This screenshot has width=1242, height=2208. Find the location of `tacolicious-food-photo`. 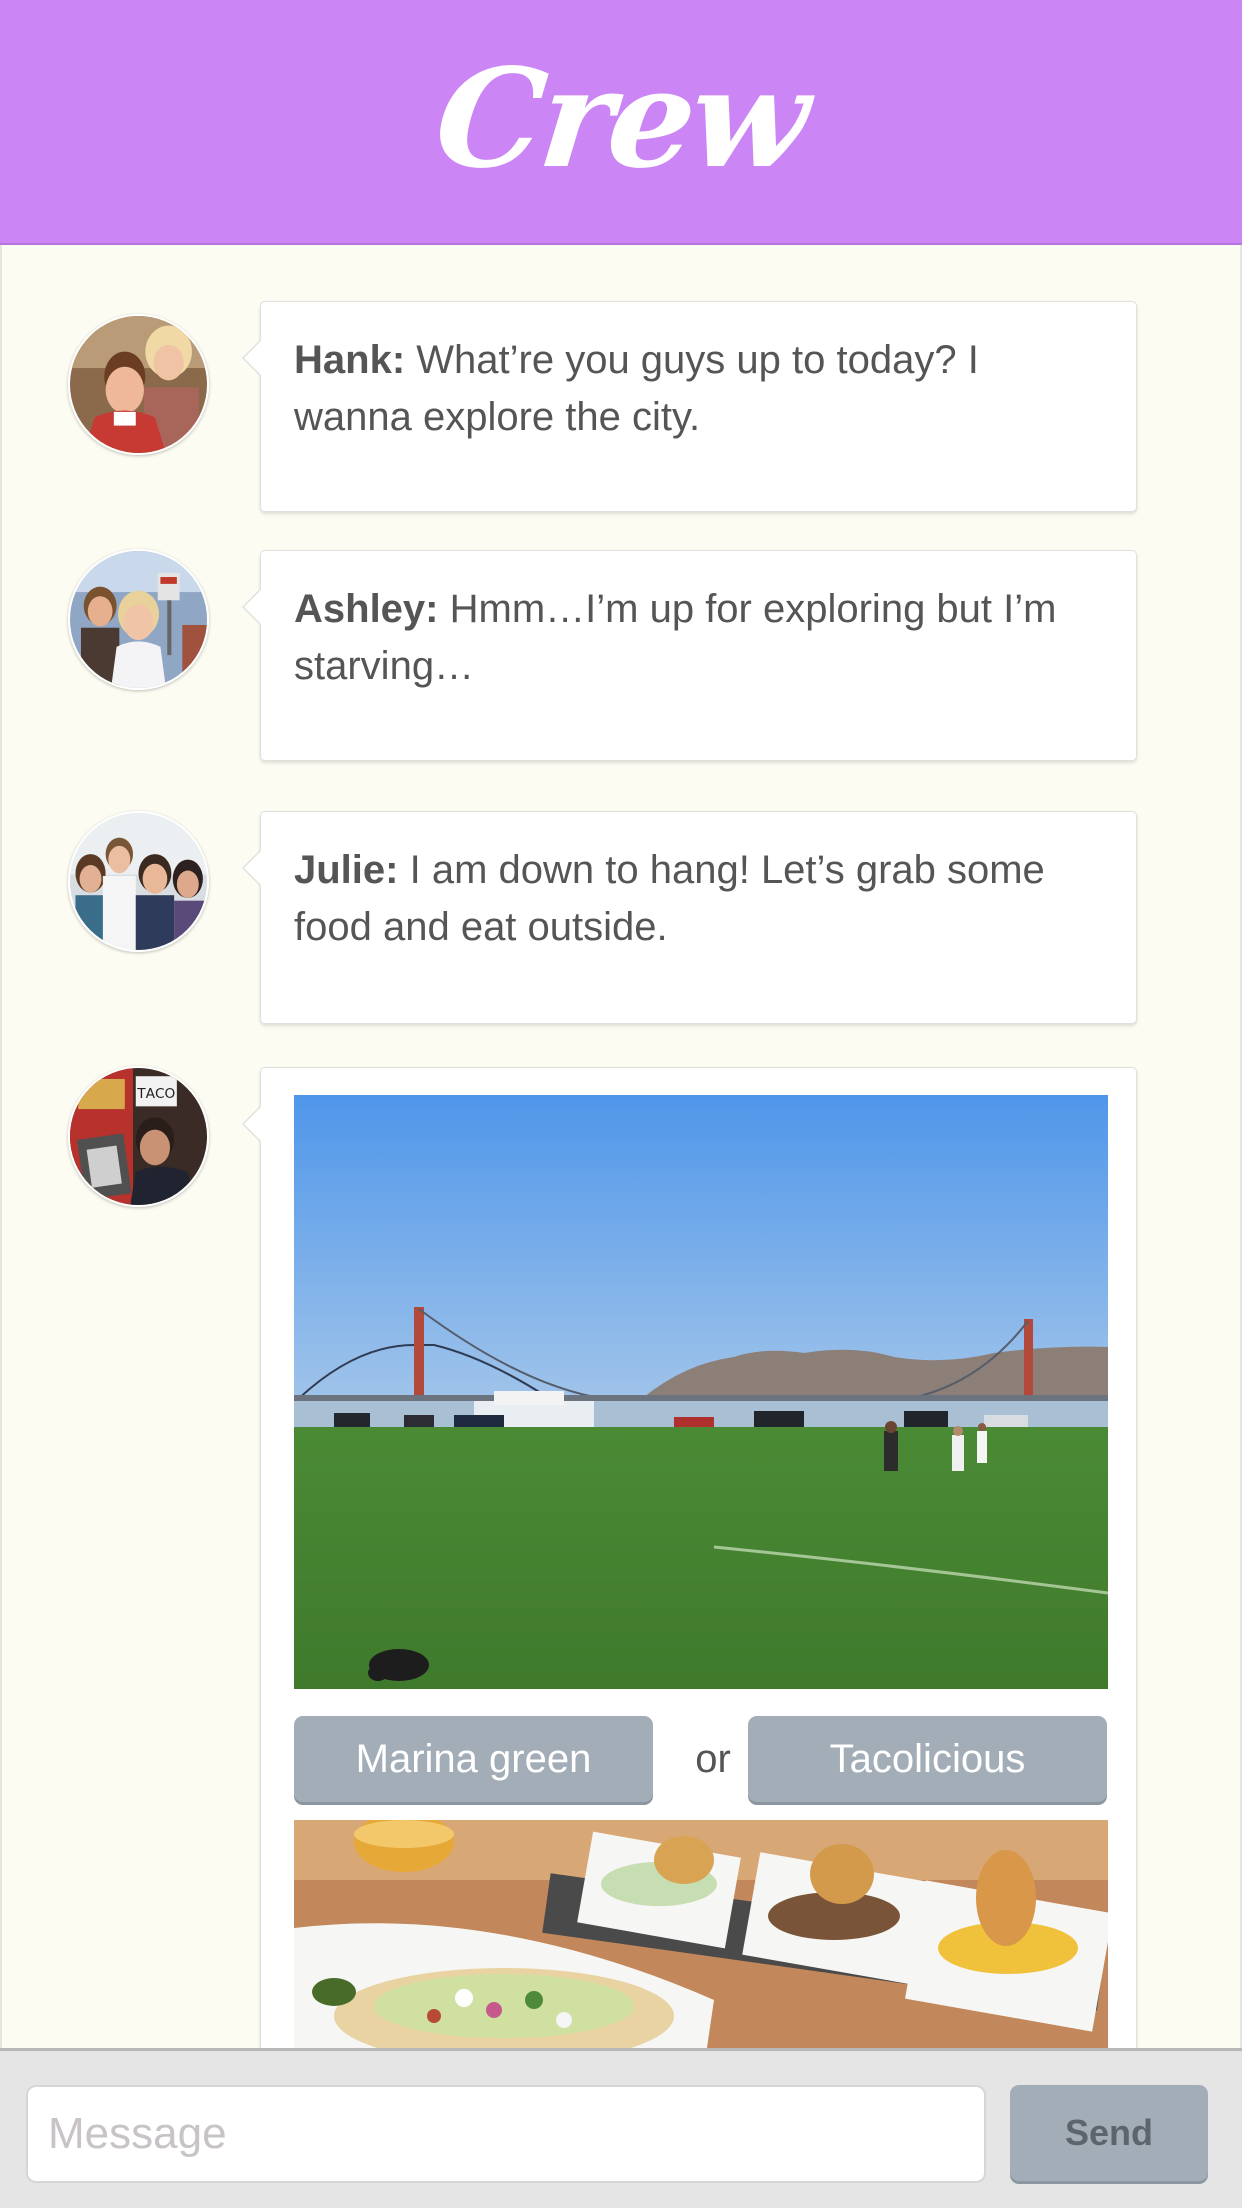

tacolicious-food-photo is located at coordinates (701, 1934).